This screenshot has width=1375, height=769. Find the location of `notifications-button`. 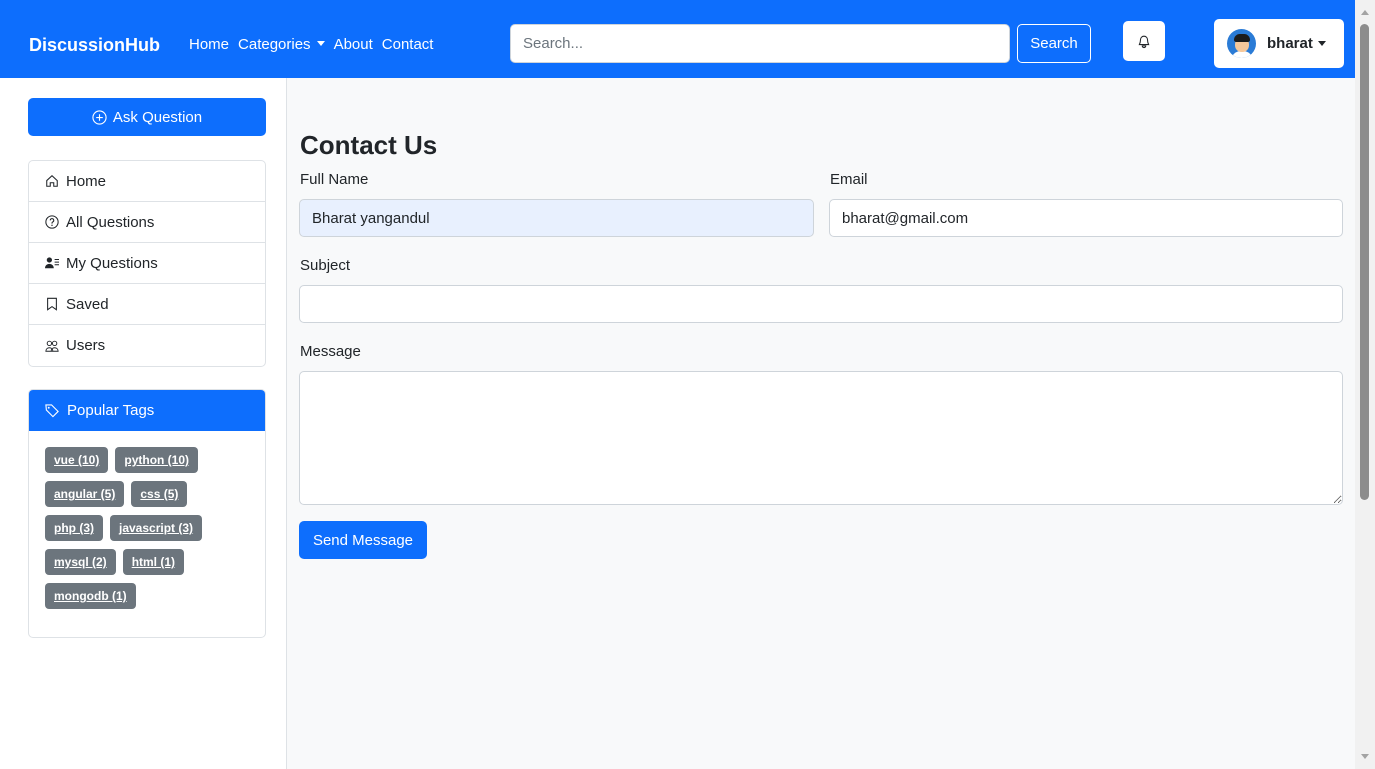

notifications-button is located at coordinates (1144, 41).